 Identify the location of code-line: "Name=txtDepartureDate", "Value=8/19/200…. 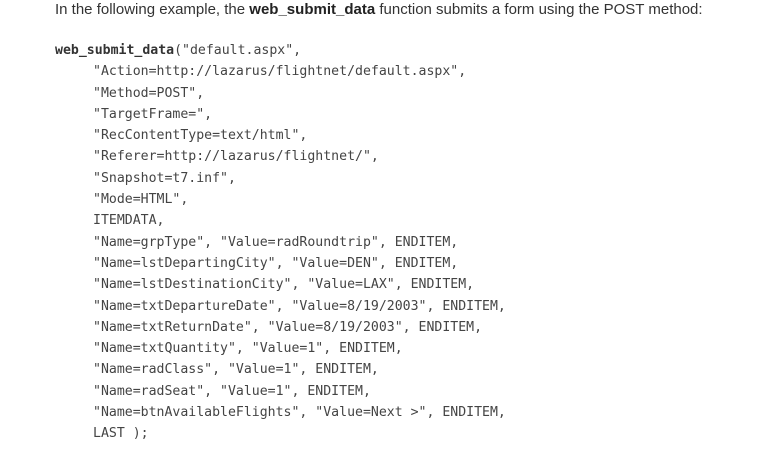
(299, 306).